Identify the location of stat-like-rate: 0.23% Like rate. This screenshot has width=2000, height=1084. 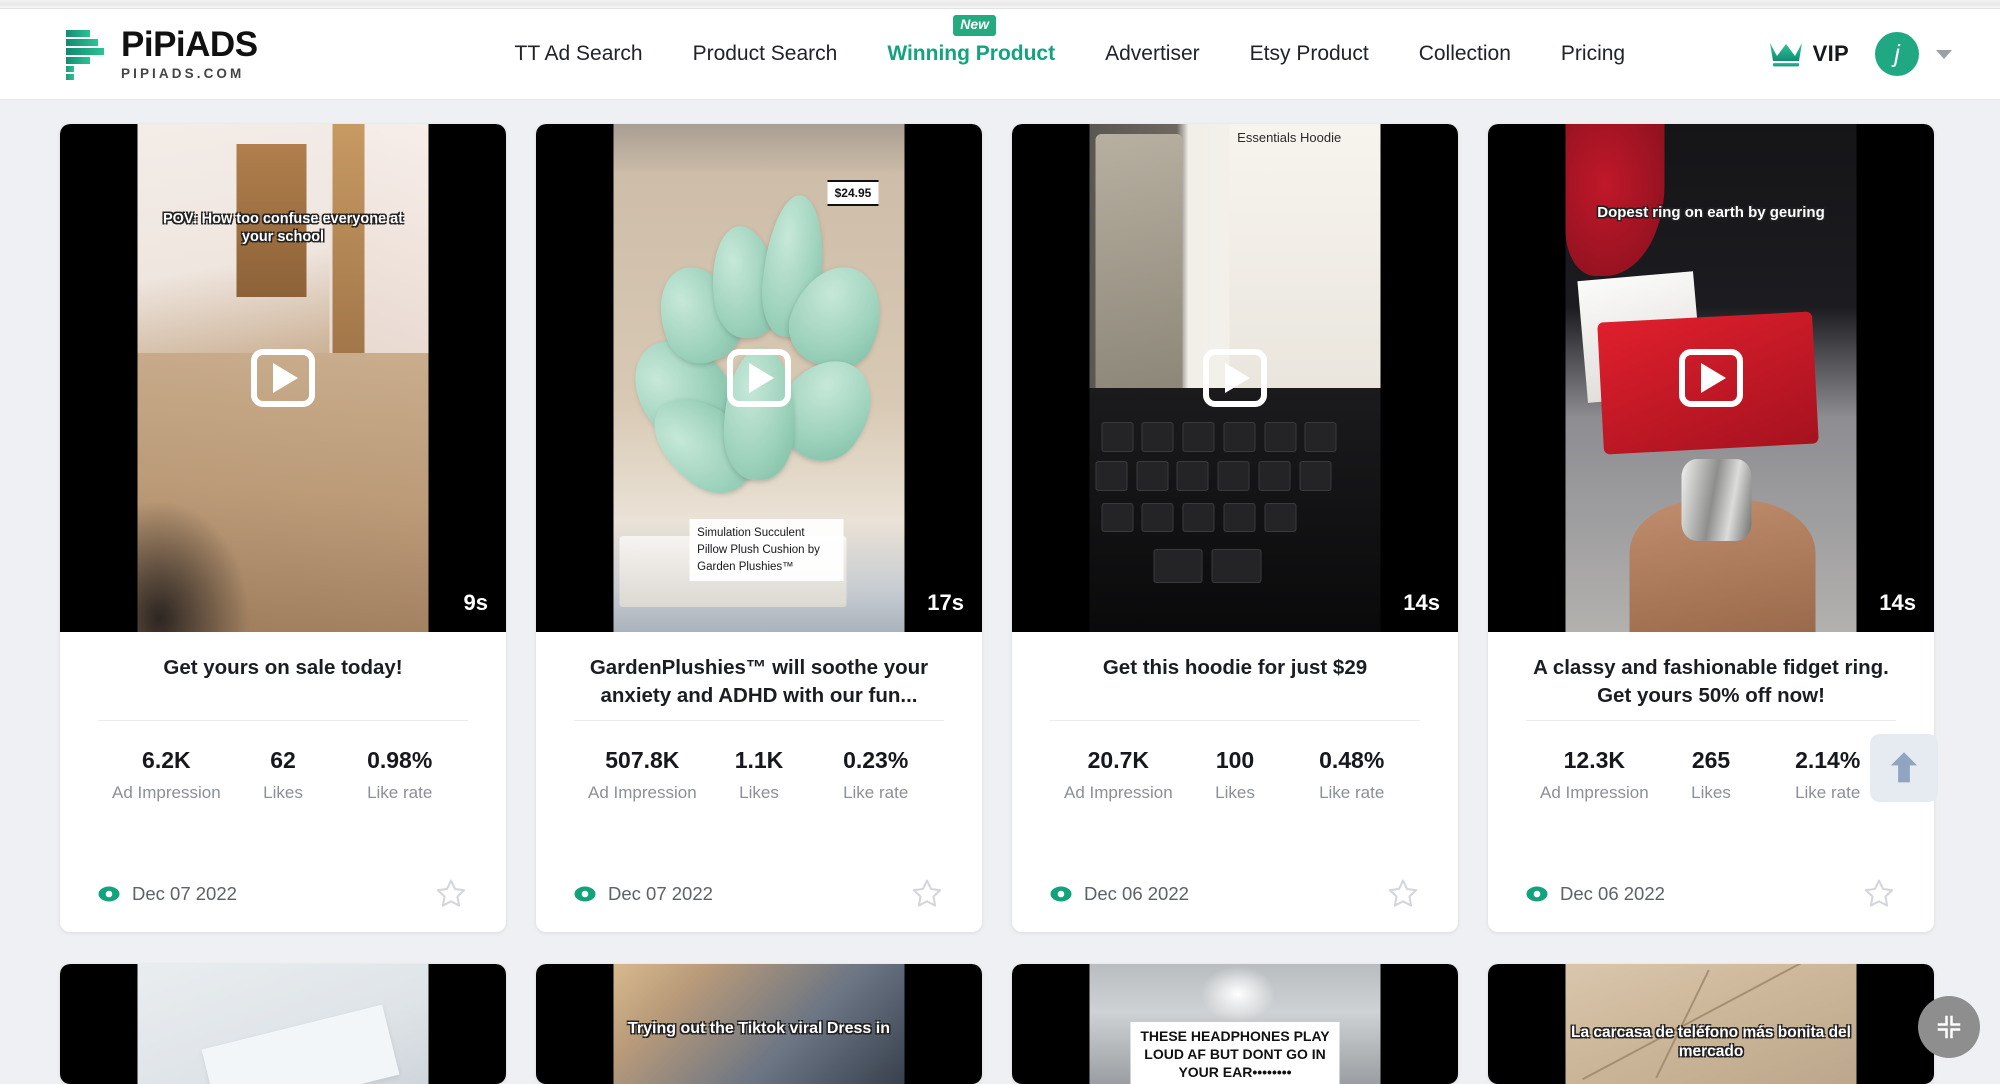
(875, 775).